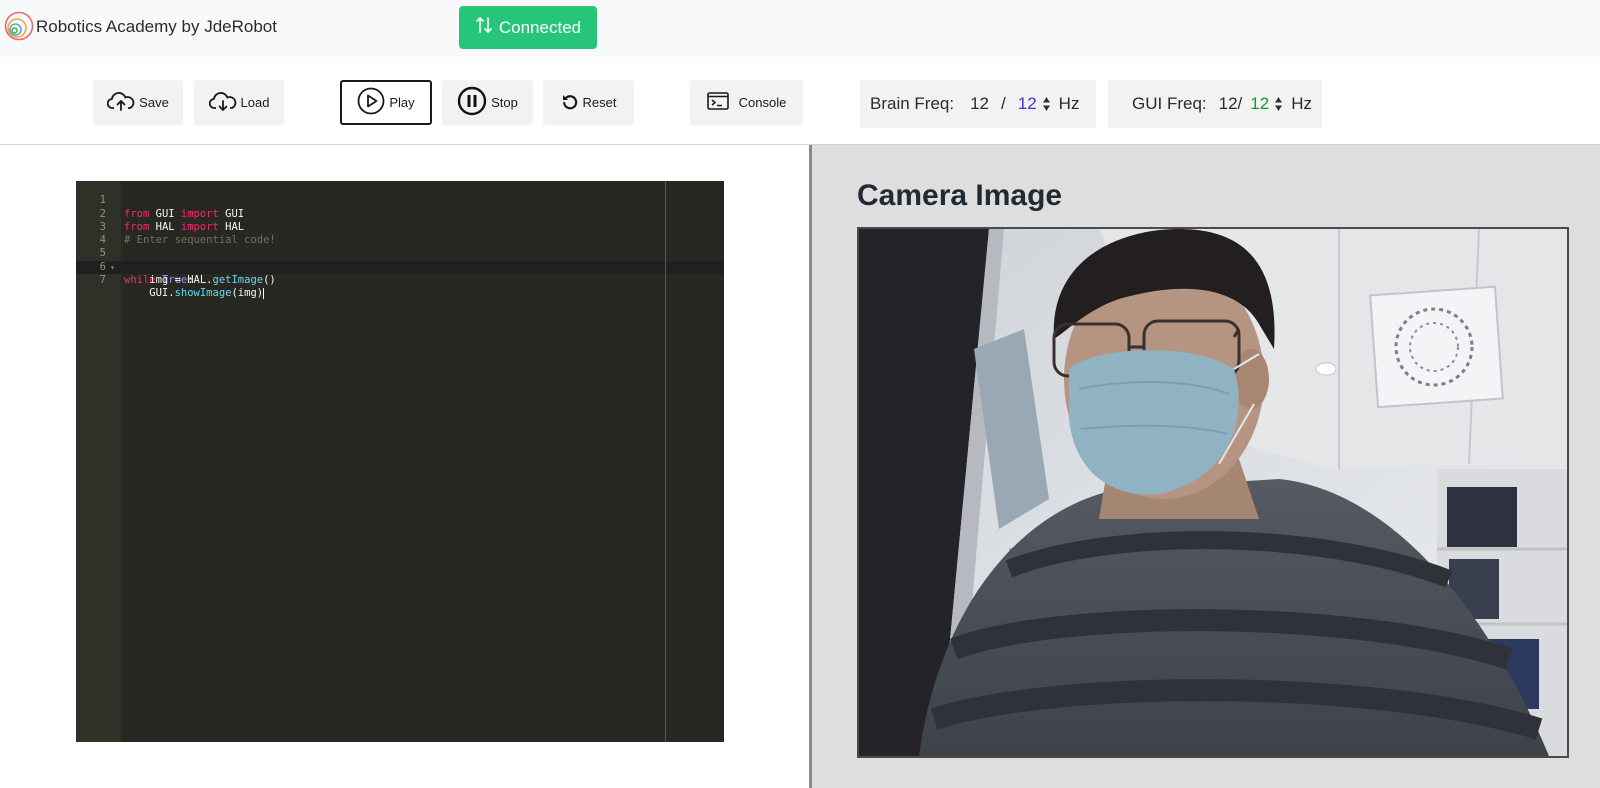  What do you see at coordinates (138, 102) in the screenshot?
I see `save-button: Save` at bounding box center [138, 102].